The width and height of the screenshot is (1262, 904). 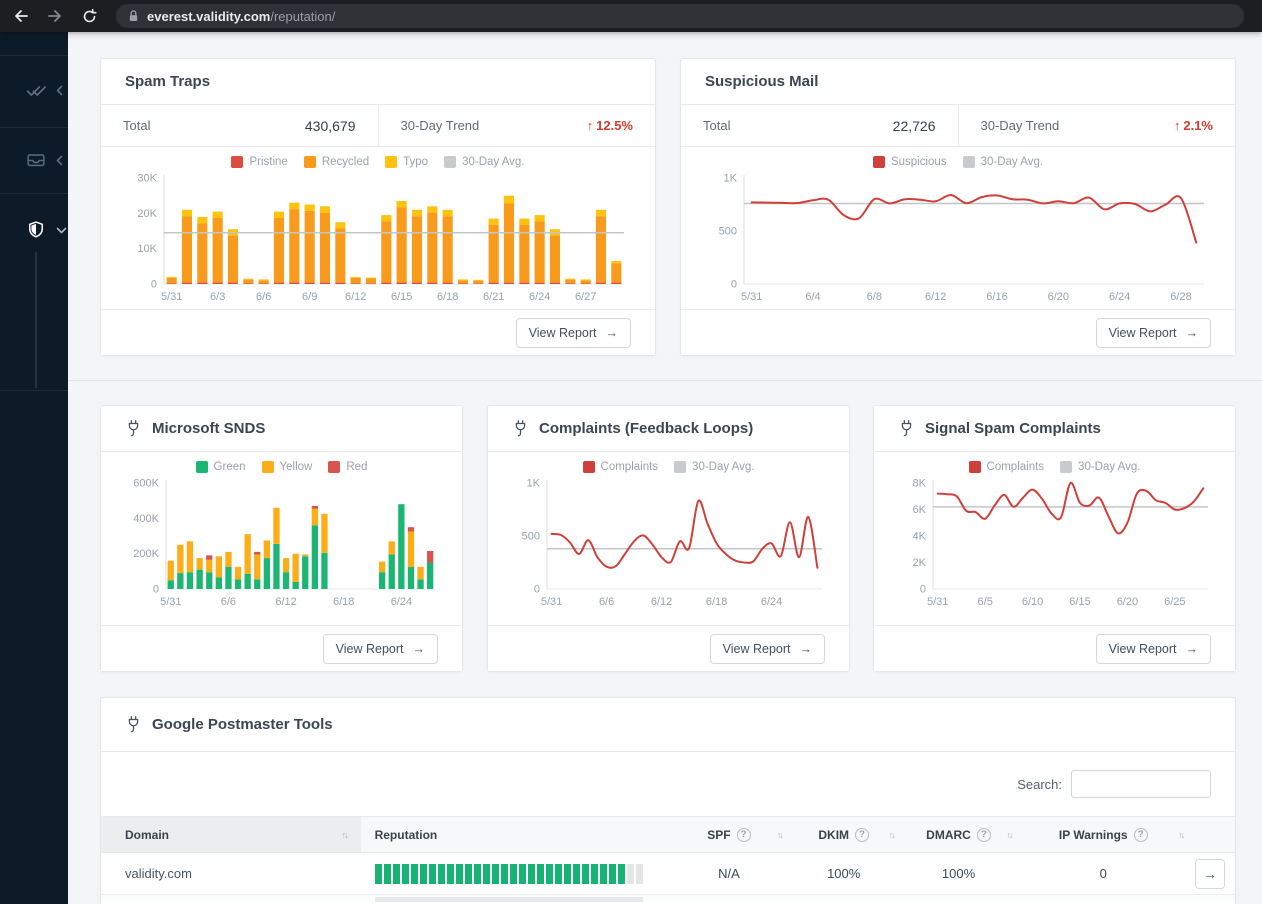 What do you see at coordinates (668, 874) in the screenshot?
I see `table-row: validity.com N/A 100% 100% 0 →` at bounding box center [668, 874].